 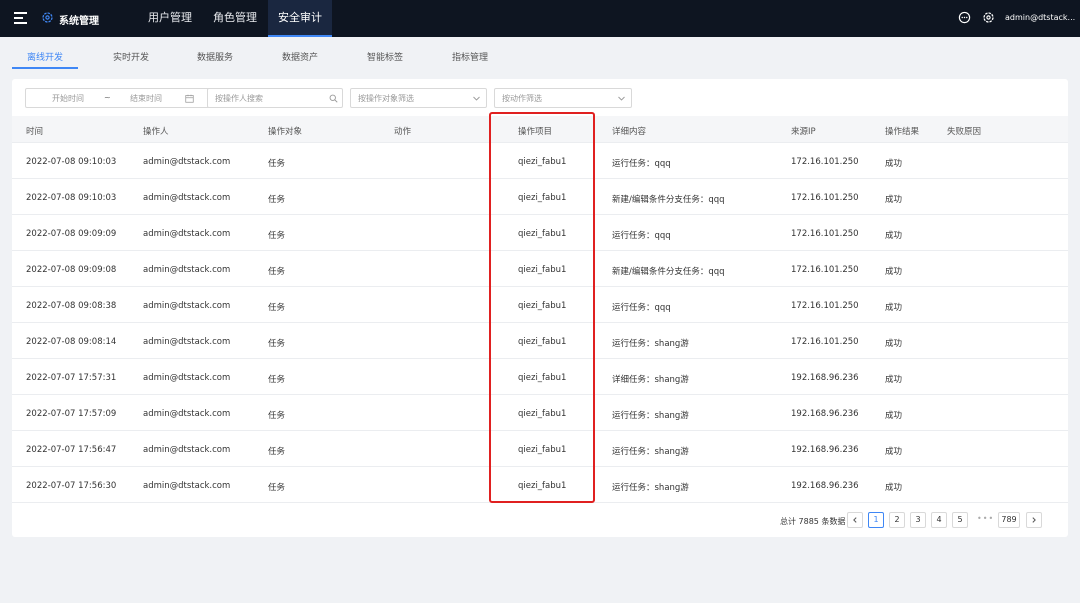 What do you see at coordinates (964, 132) in the screenshot?
I see `column-header-failure-reason: 失败原因` at bounding box center [964, 132].